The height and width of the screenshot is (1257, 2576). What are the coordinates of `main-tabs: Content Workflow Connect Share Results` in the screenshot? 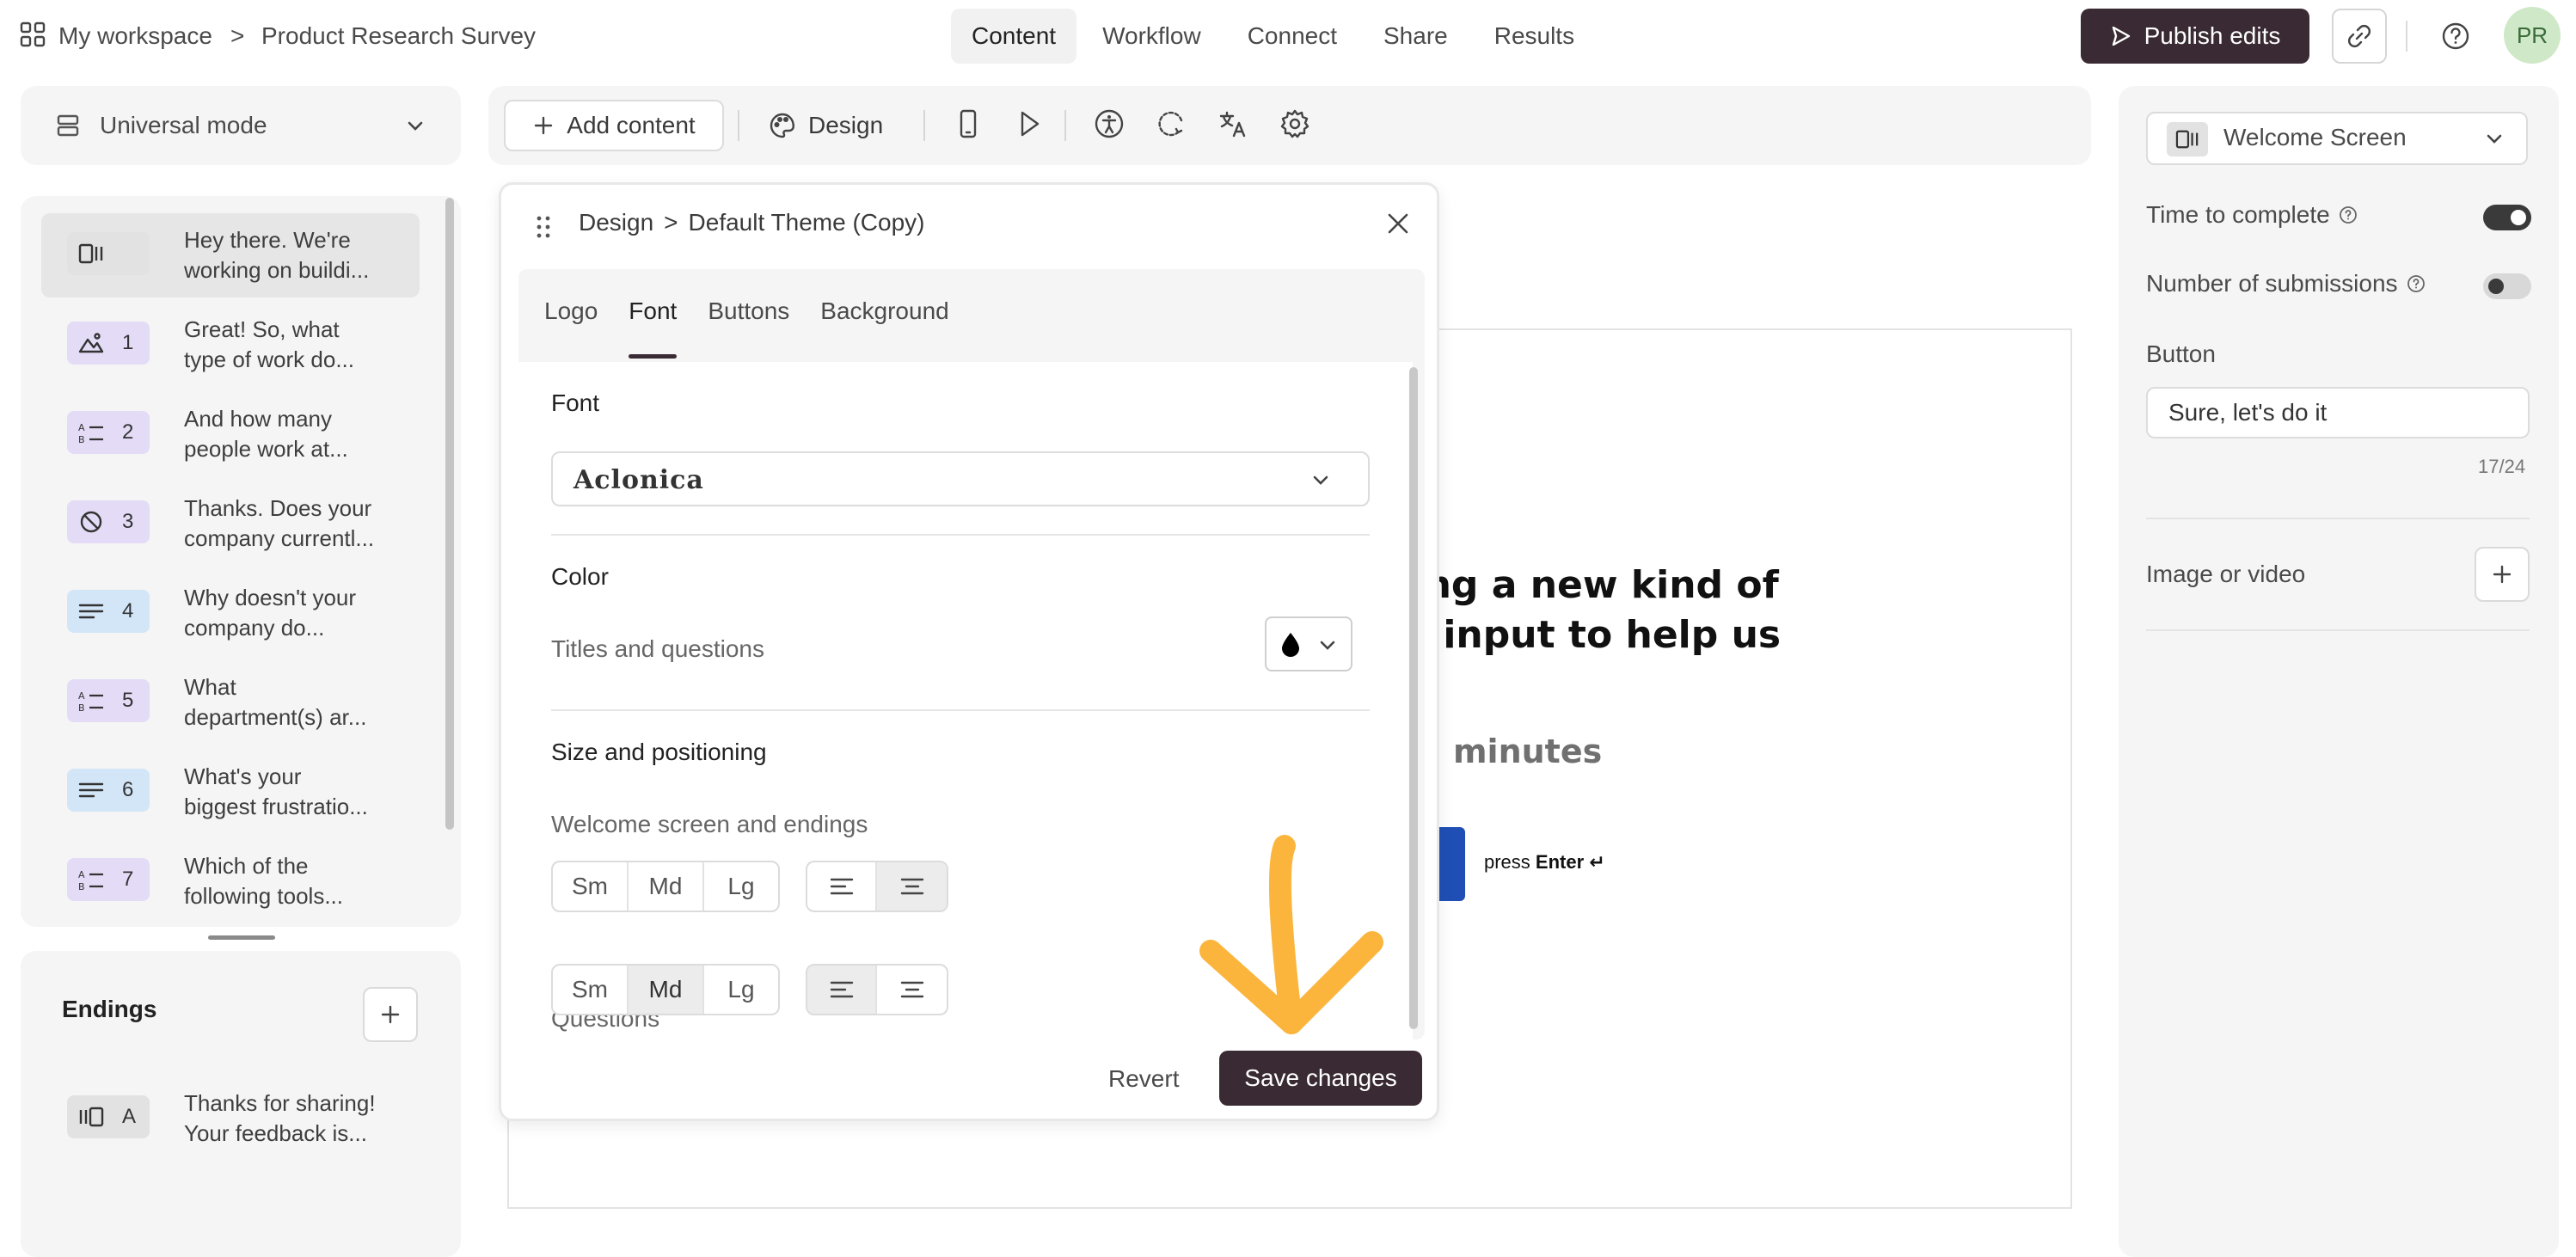 It's located at (1273, 36).